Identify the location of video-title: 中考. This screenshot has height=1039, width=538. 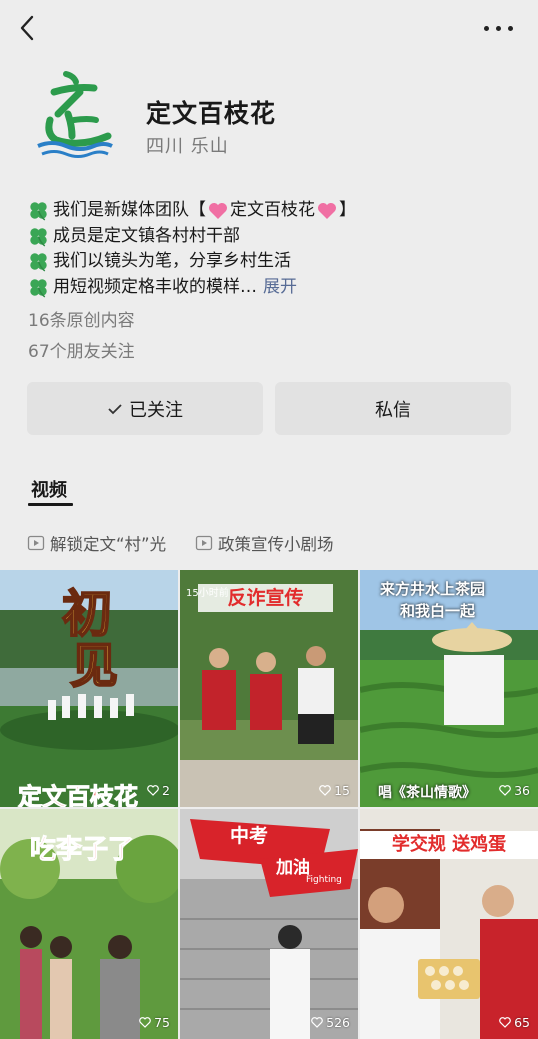
(249, 836).